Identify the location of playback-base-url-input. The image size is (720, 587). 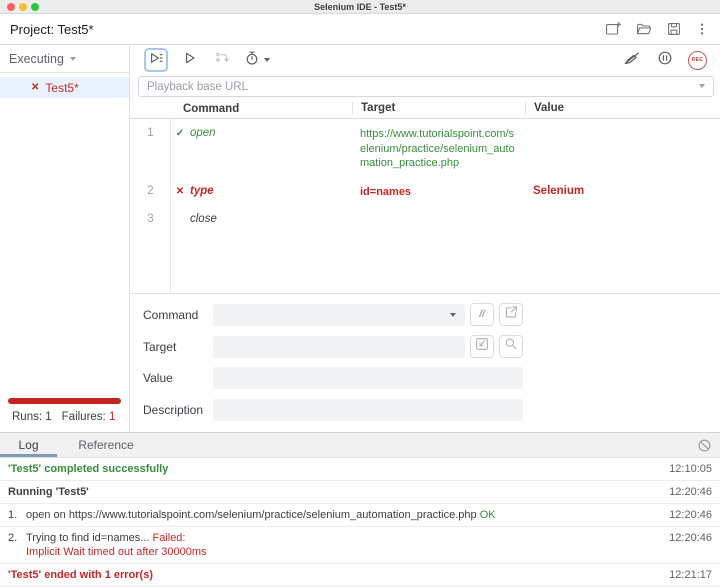
(426, 86).